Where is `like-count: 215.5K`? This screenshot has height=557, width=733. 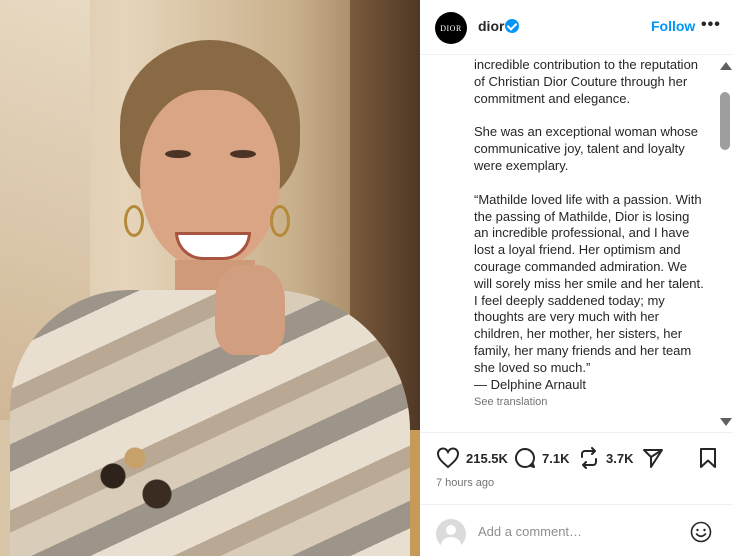
like-count: 215.5K is located at coordinates (487, 458).